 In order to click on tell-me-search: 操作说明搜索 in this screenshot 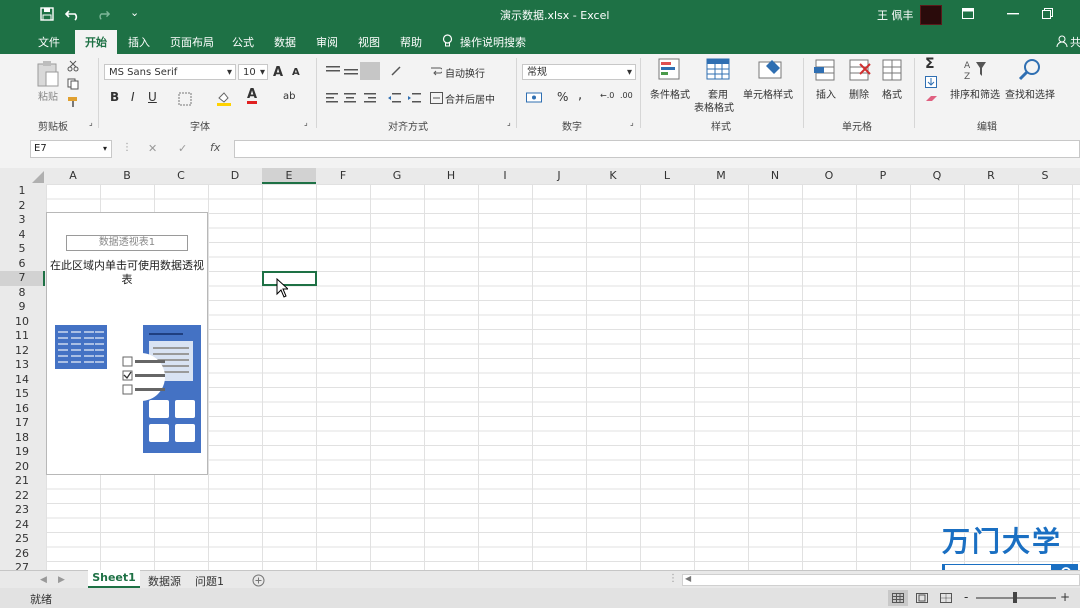, I will do `click(493, 42)`.